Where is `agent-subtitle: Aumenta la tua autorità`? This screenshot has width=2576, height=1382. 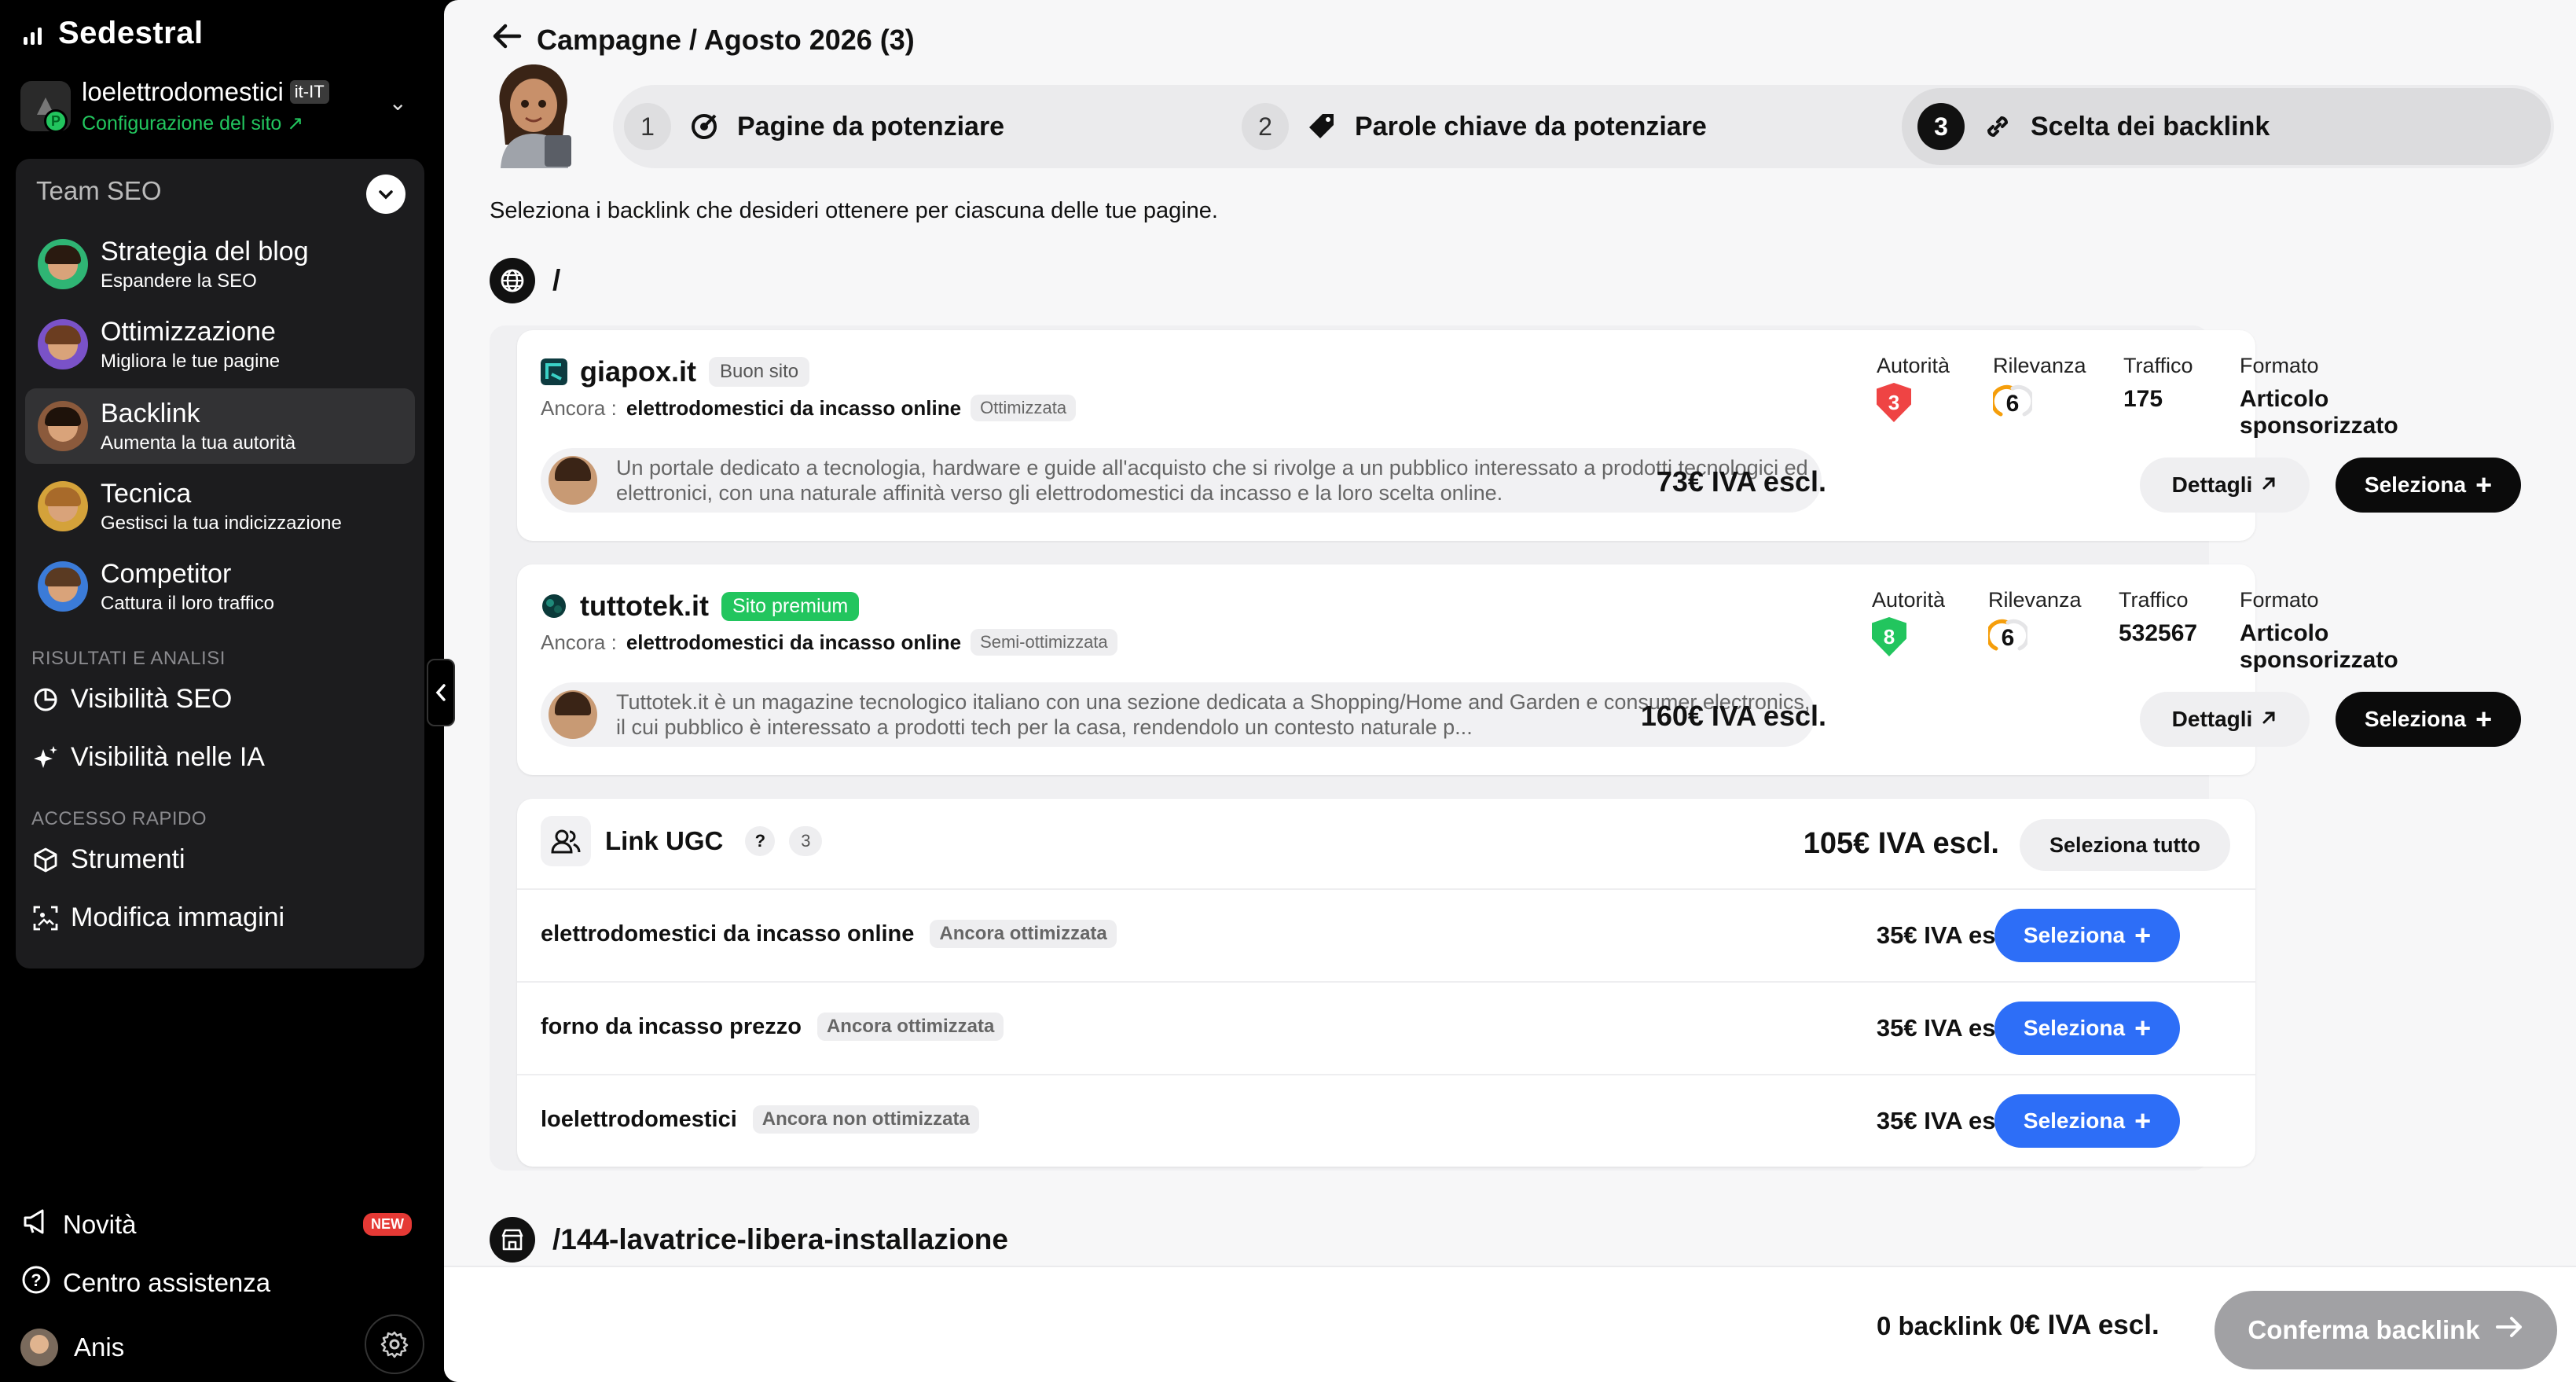
agent-subtitle: Aumenta la tua autorità is located at coordinates (198, 443).